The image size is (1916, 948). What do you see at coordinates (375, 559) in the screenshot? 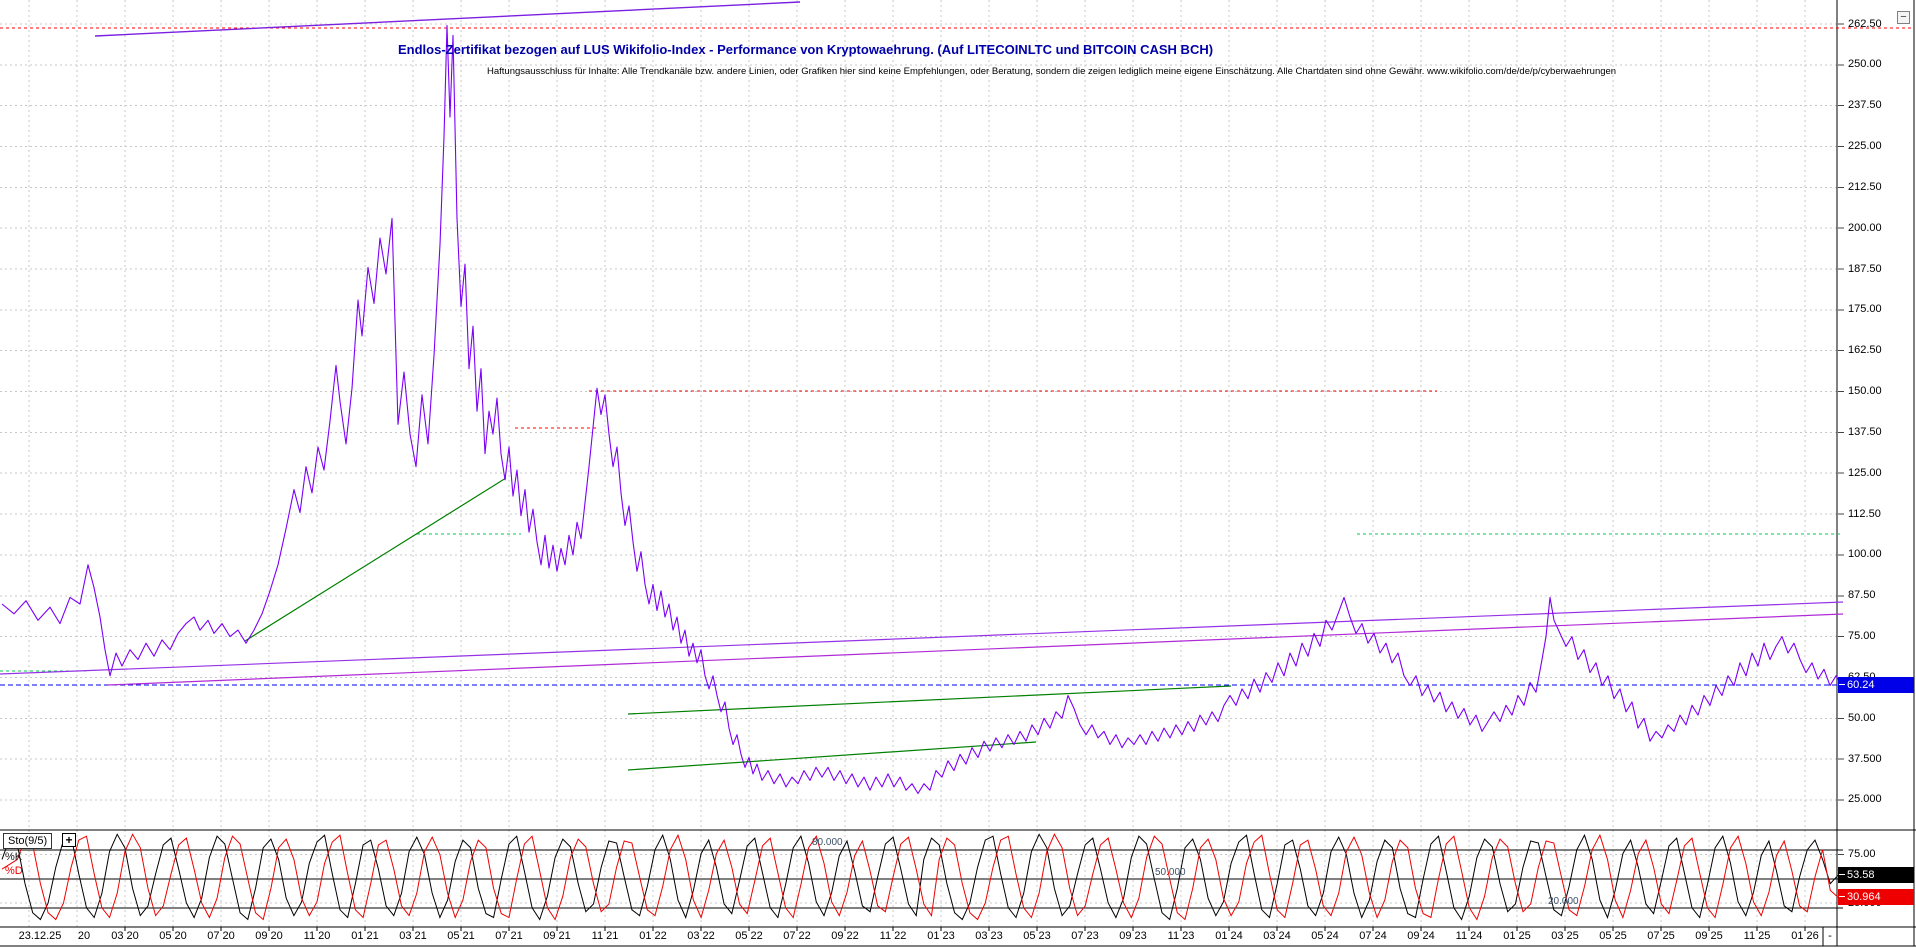
I see `trend-green-2021` at bounding box center [375, 559].